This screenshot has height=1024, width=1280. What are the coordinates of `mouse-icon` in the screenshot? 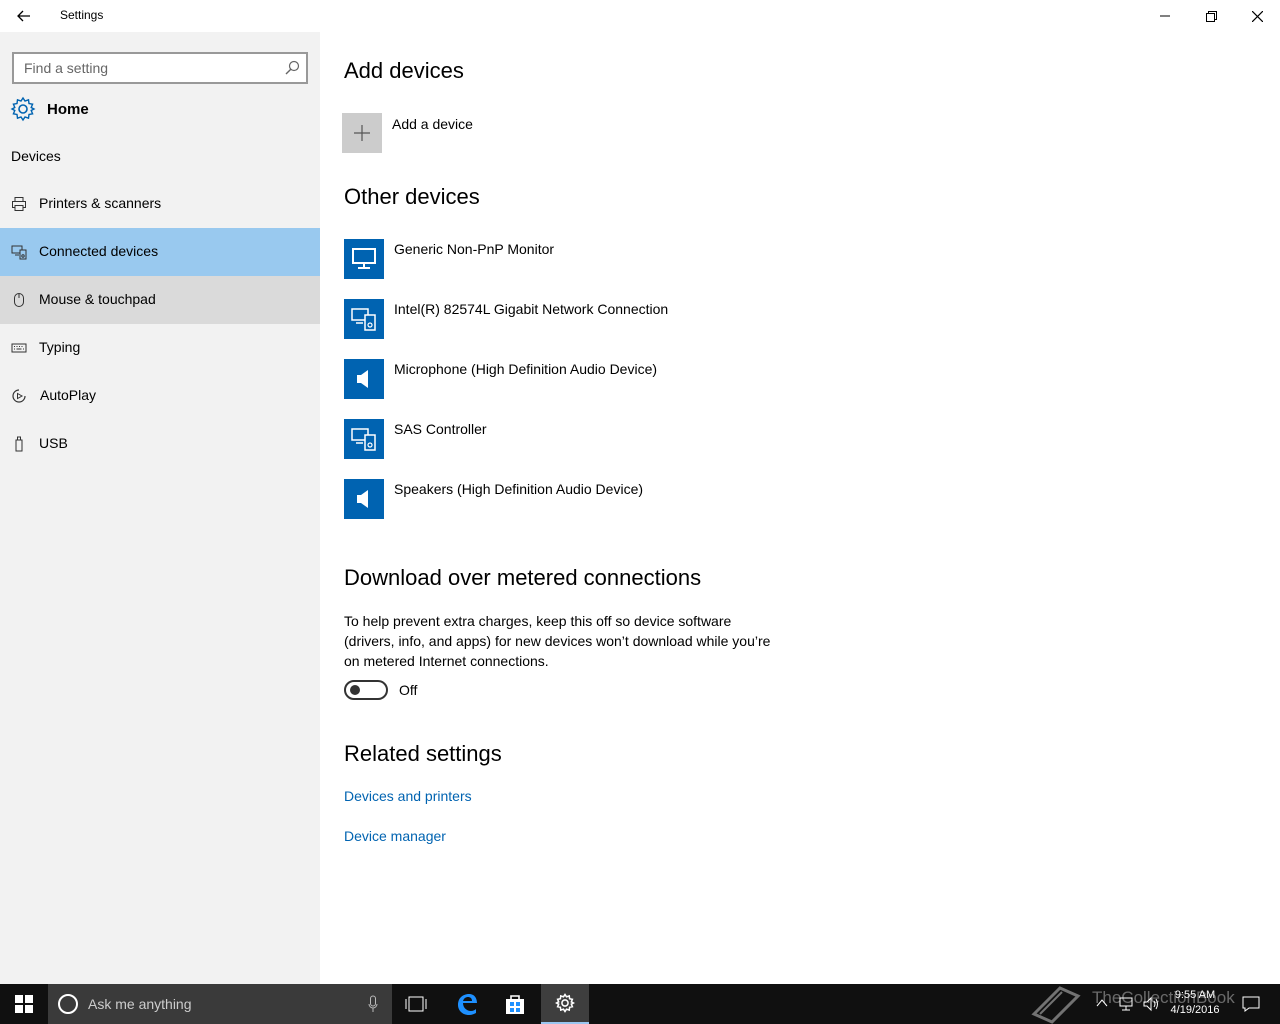 It's located at (19, 300).